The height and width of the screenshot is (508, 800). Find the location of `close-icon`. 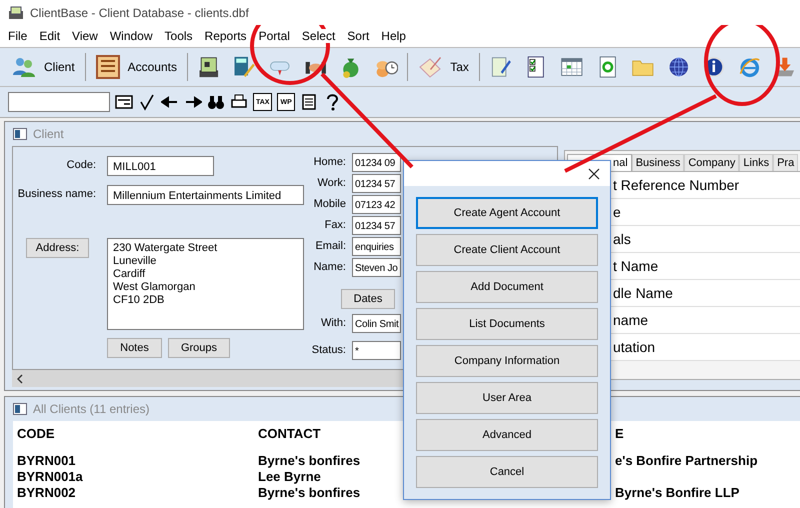

close-icon is located at coordinates (594, 174).